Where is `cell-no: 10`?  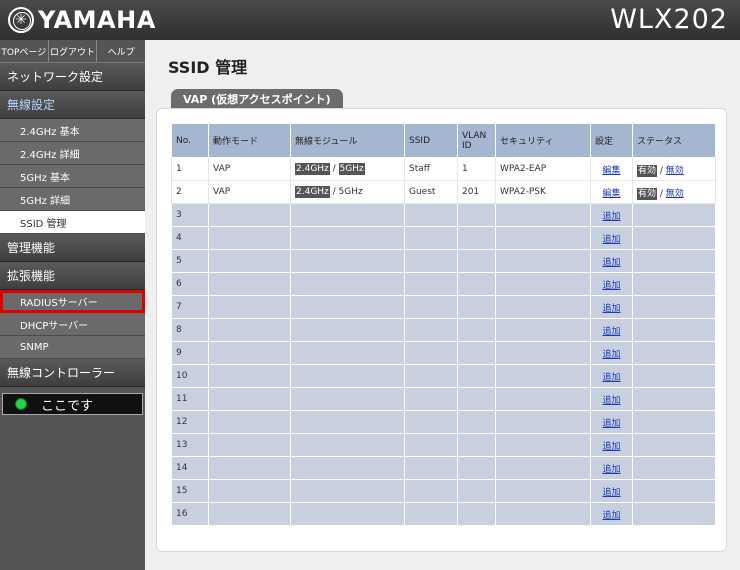
cell-no: 10 is located at coordinates (190, 376).